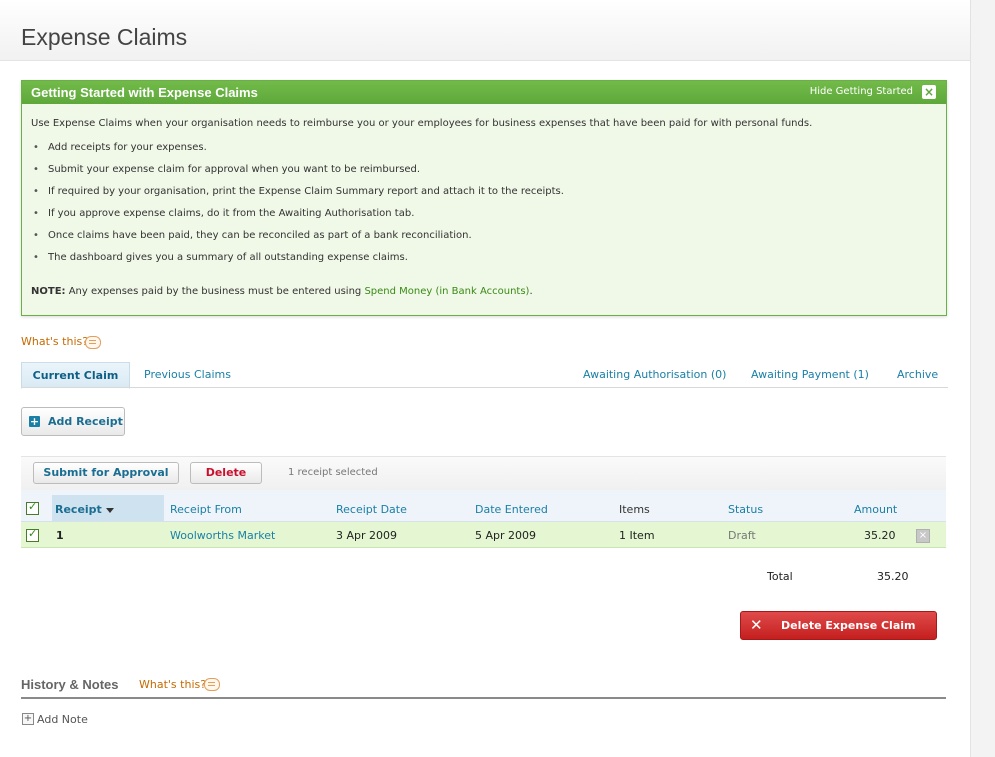  What do you see at coordinates (32, 507) in the screenshot?
I see `select-all-checkbox` at bounding box center [32, 507].